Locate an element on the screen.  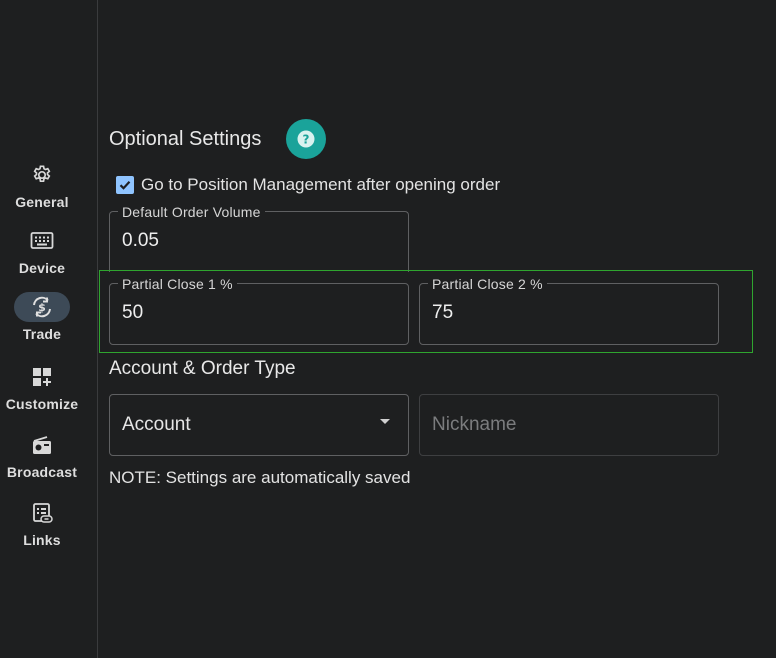
nav-item-broadcast: Broadcast is located at coordinates (42, 455).